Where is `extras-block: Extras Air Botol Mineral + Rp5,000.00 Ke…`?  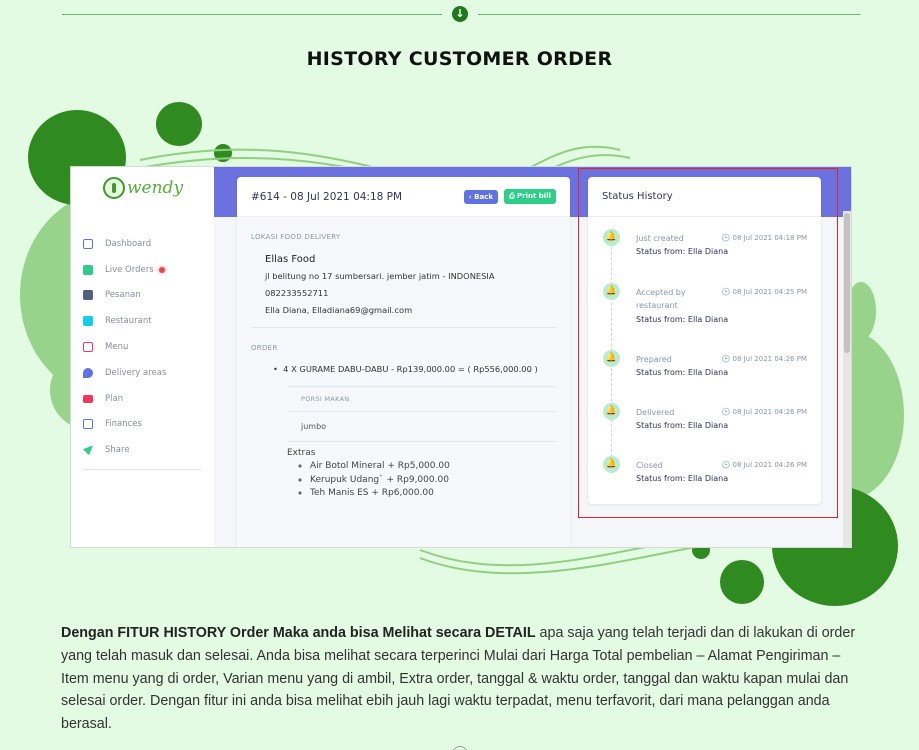
extras-block: Extras Air Botol Mineral + Rp5,000.00 Ke… is located at coordinates (421, 471).